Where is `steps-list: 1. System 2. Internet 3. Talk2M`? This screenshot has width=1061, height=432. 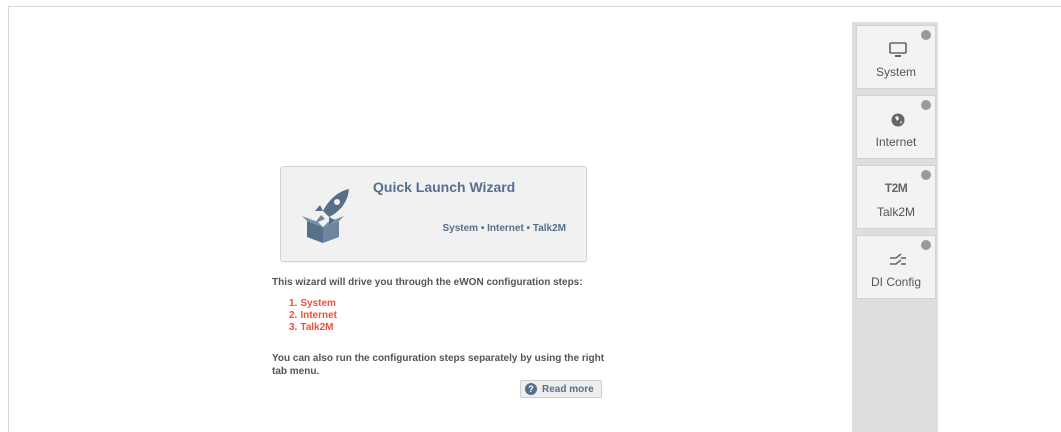 steps-list: 1. System 2. Internet 3. Talk2M is located at coordinates (313, 316).